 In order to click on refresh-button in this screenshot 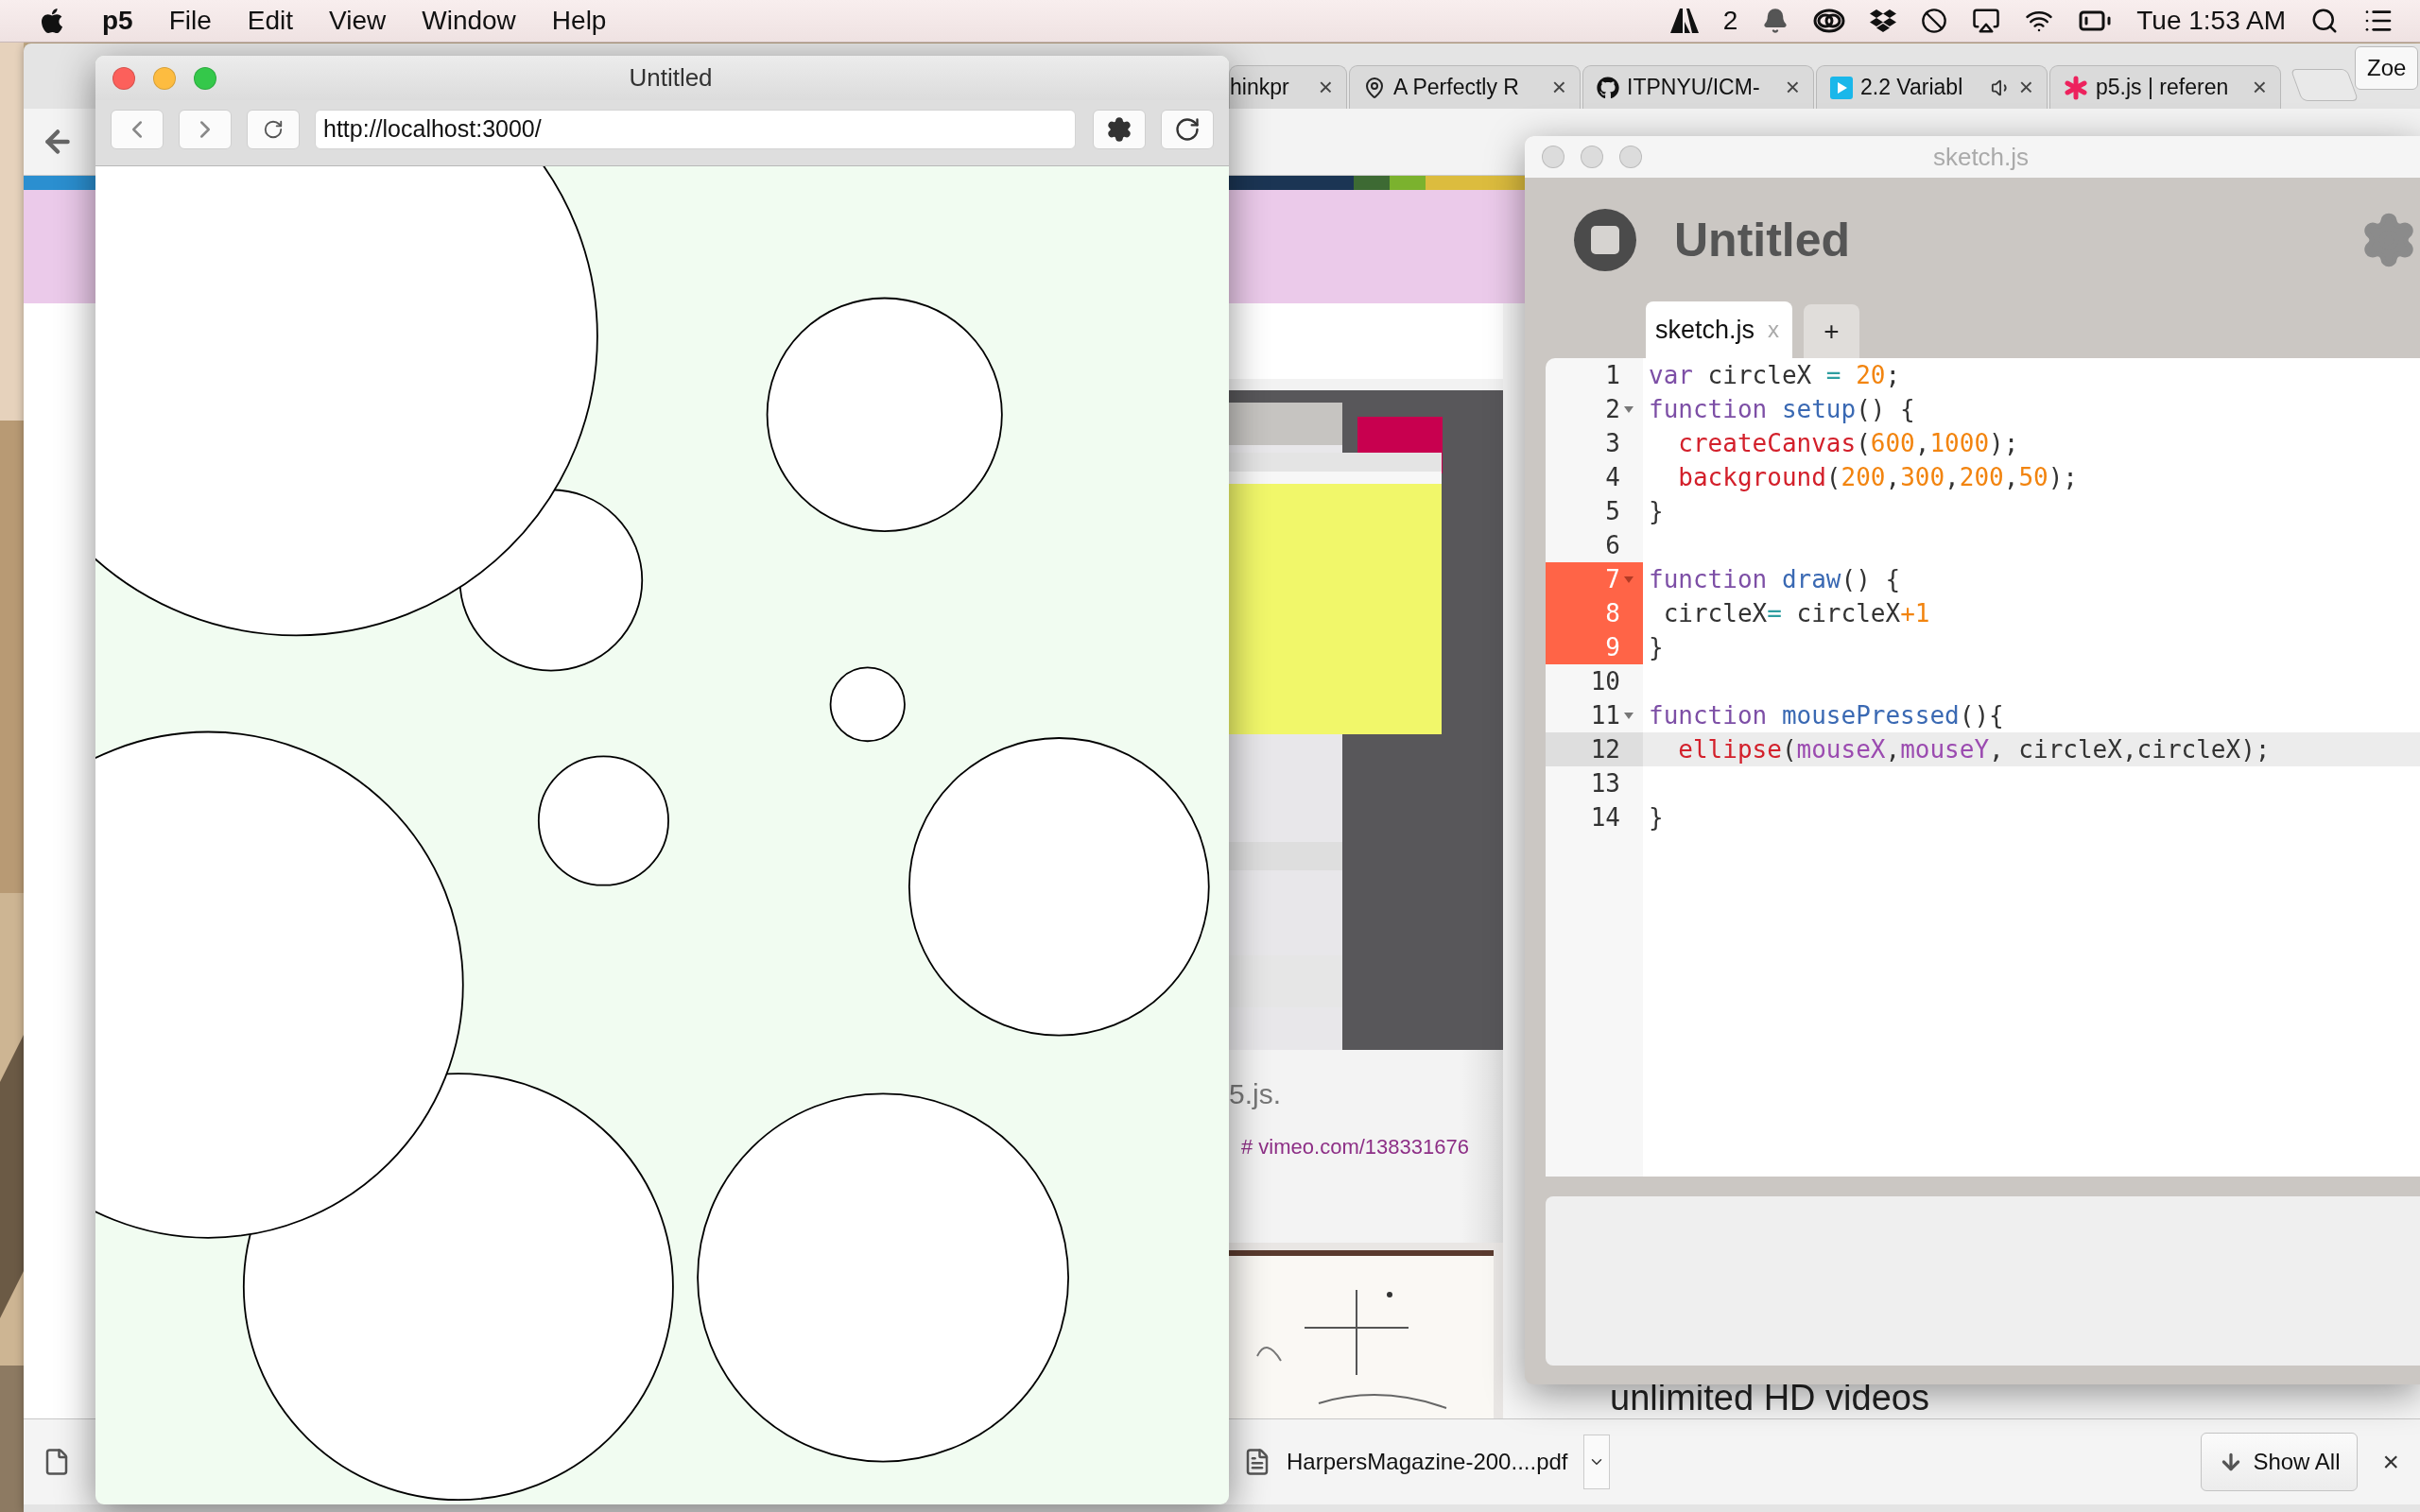, I will do `click(1187, 129)`.